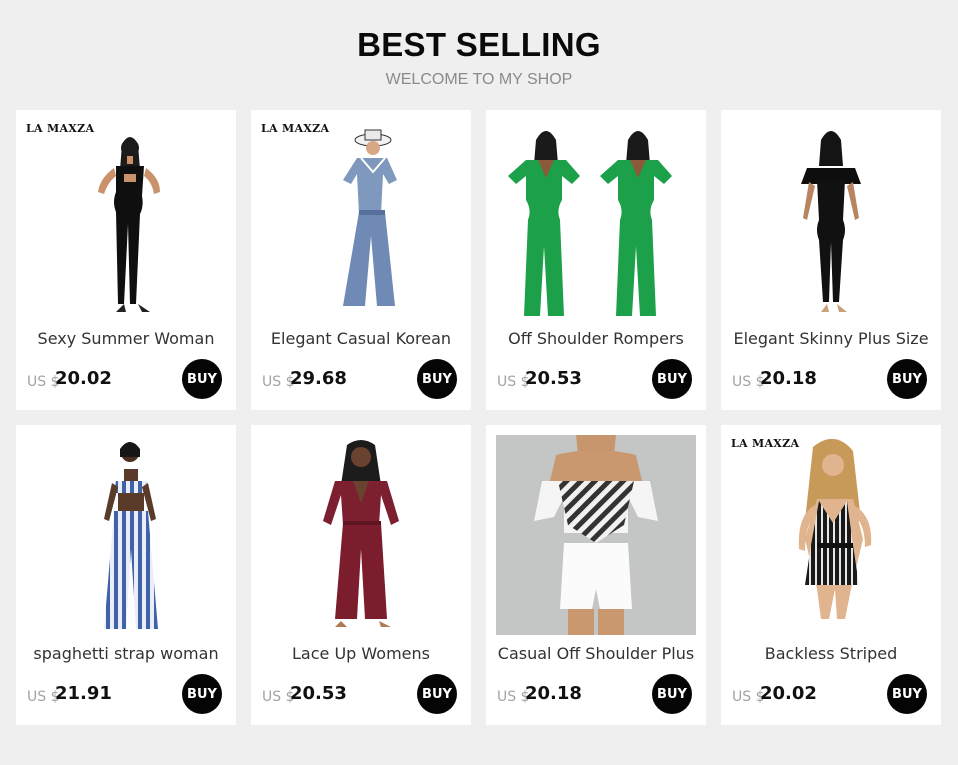  What do you see at coordinates (831, 338) in the screenshot?
I see `product-name: Elegant Skinny Plus Size` at bounding box center [831, 338].